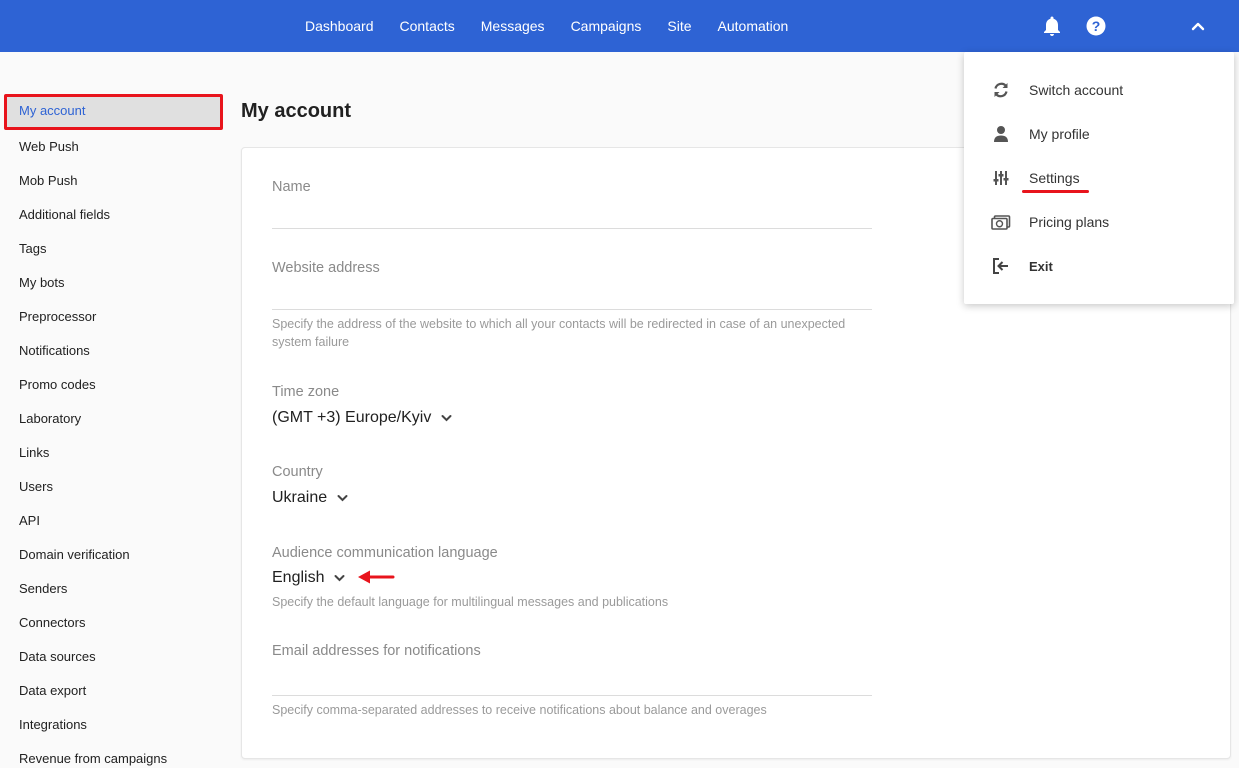  Describe the element at coordinates (572, 309) in the screenshot. I see `website-input` at that location.